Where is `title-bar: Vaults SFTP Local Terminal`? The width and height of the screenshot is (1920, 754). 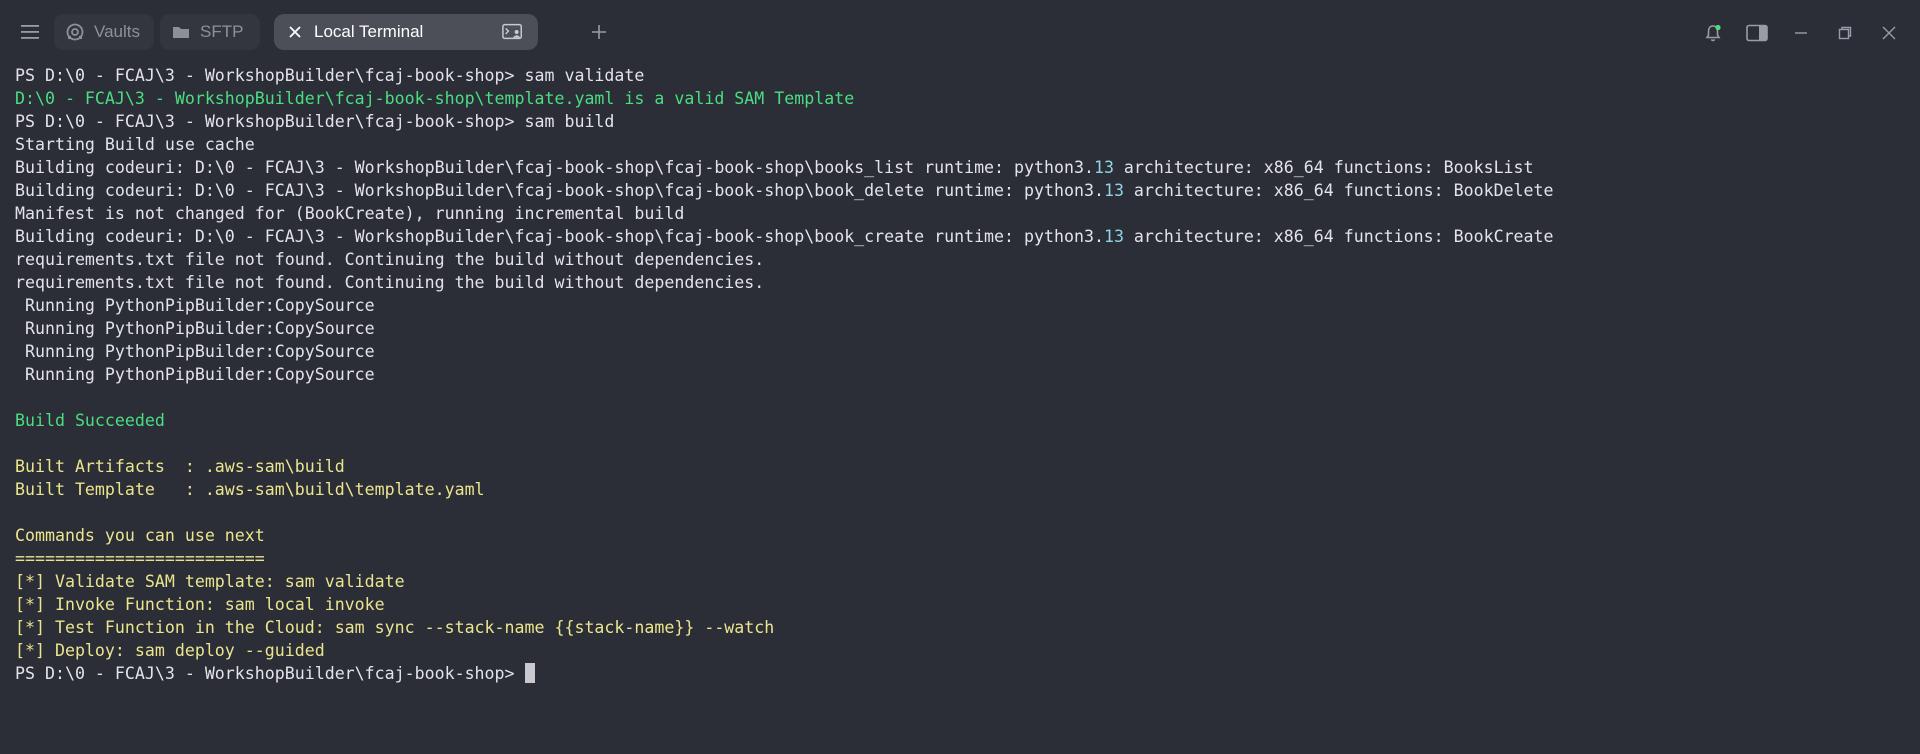 title-bar: Vaults SFTP Local Terminal is located at coordinates (960, 32).